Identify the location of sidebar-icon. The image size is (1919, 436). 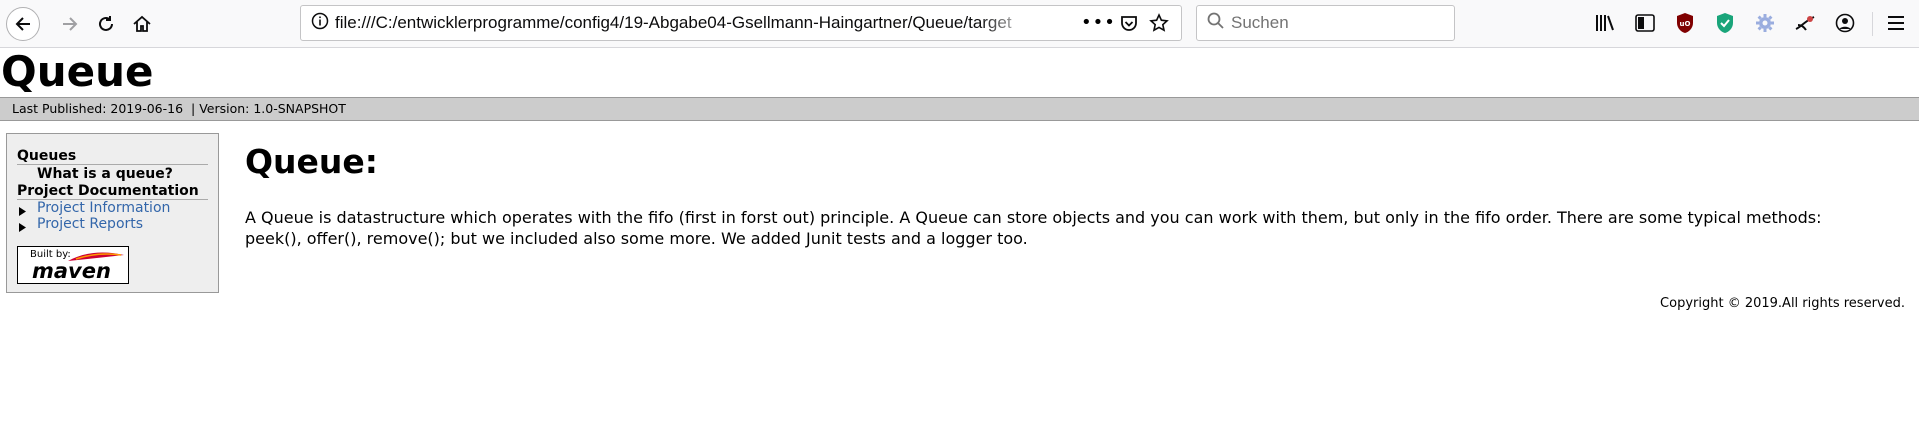
(1645, 23).